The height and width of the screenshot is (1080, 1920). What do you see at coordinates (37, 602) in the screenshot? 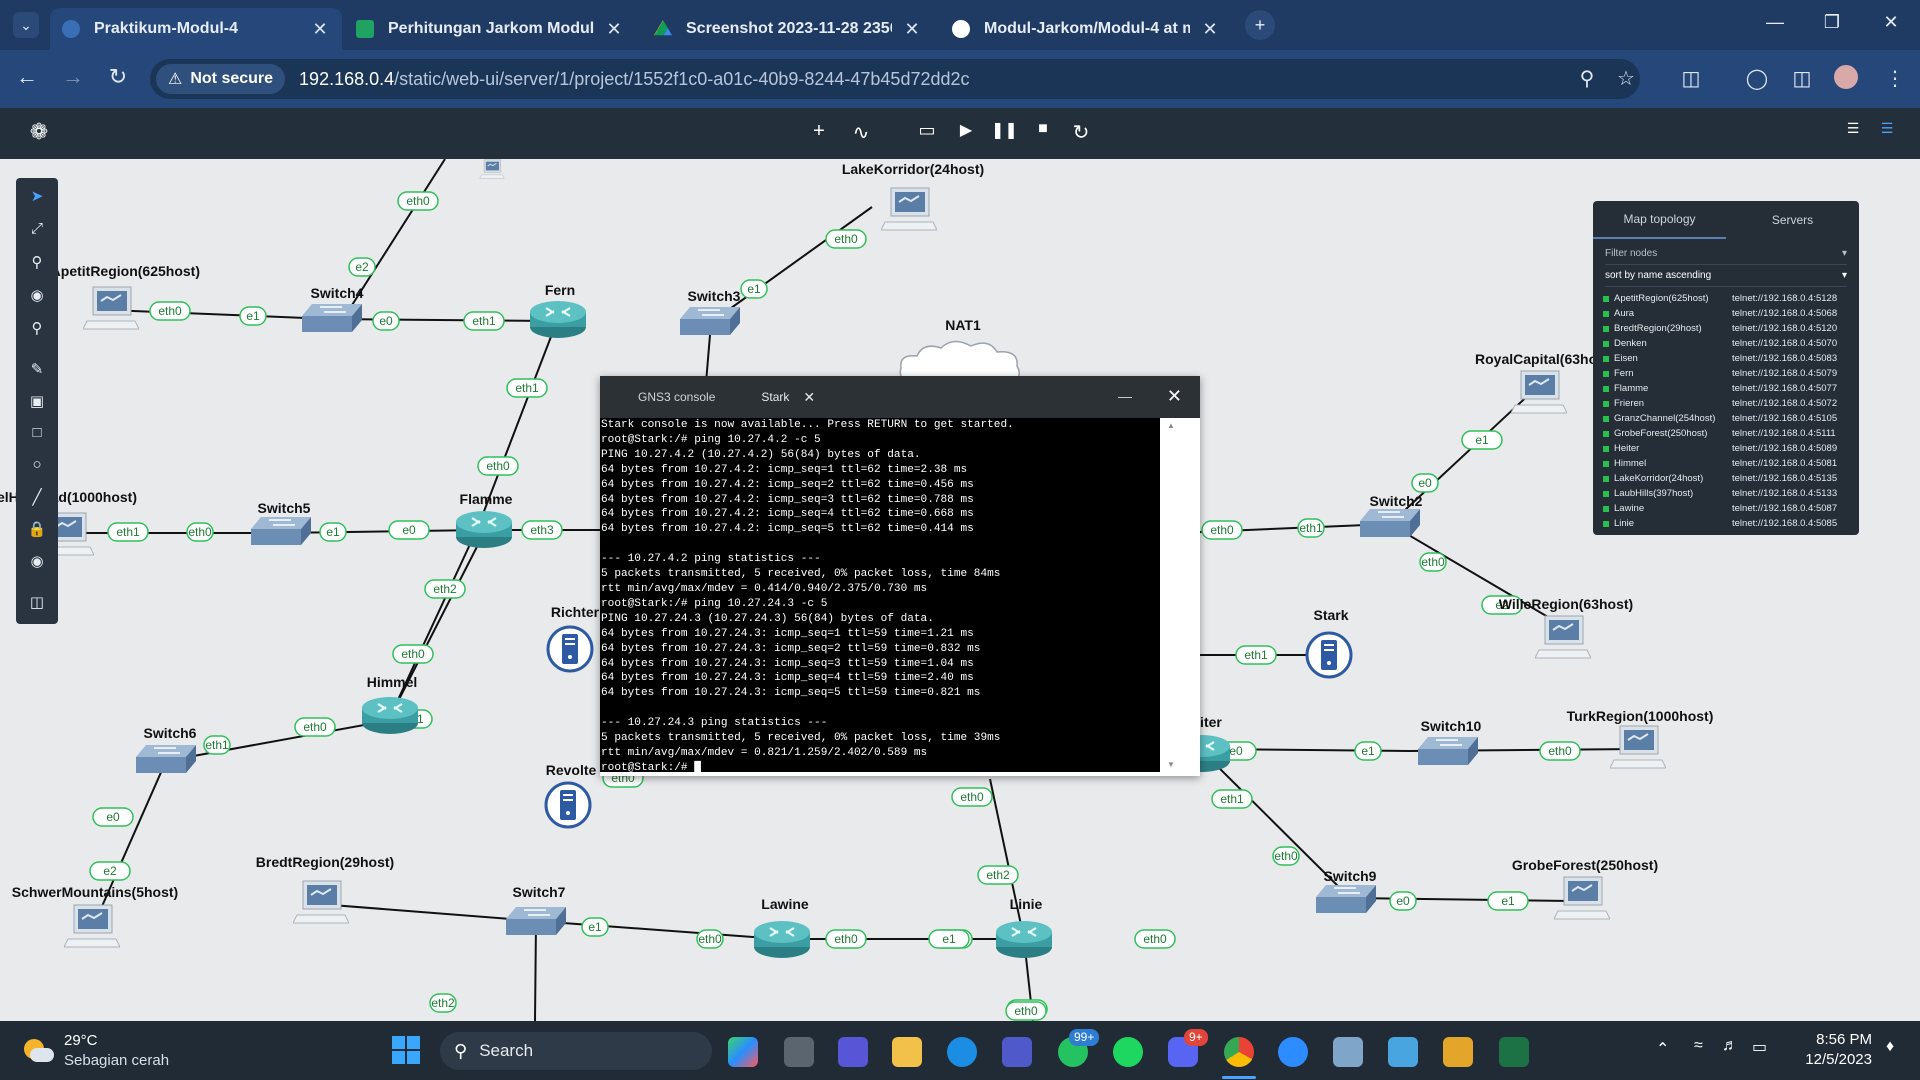
I see `console-all-toggle-icon: ◫` at bounding box center [37, 602].